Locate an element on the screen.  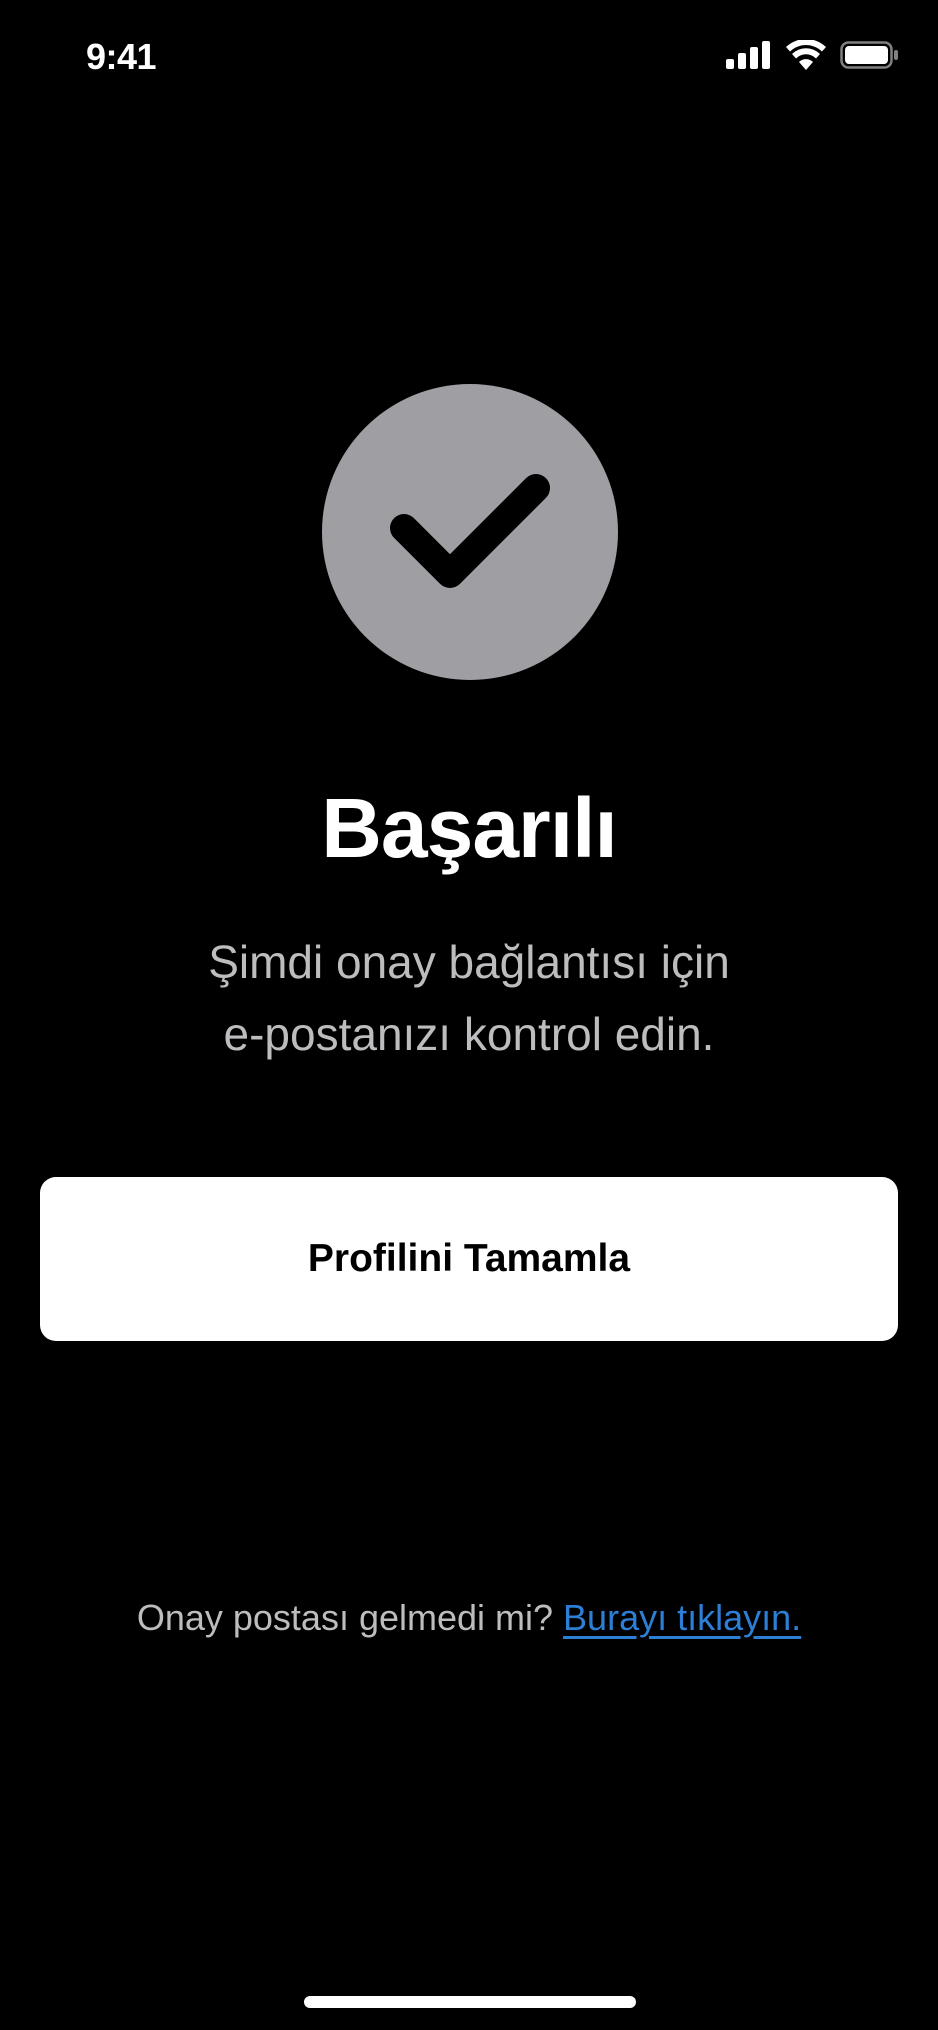
page-title: Başarılı is located at coordinates (469, 828).